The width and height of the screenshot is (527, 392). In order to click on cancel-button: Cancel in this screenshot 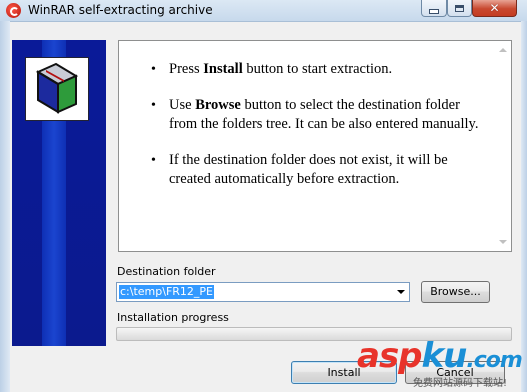, I will do `click(455, 372)`.